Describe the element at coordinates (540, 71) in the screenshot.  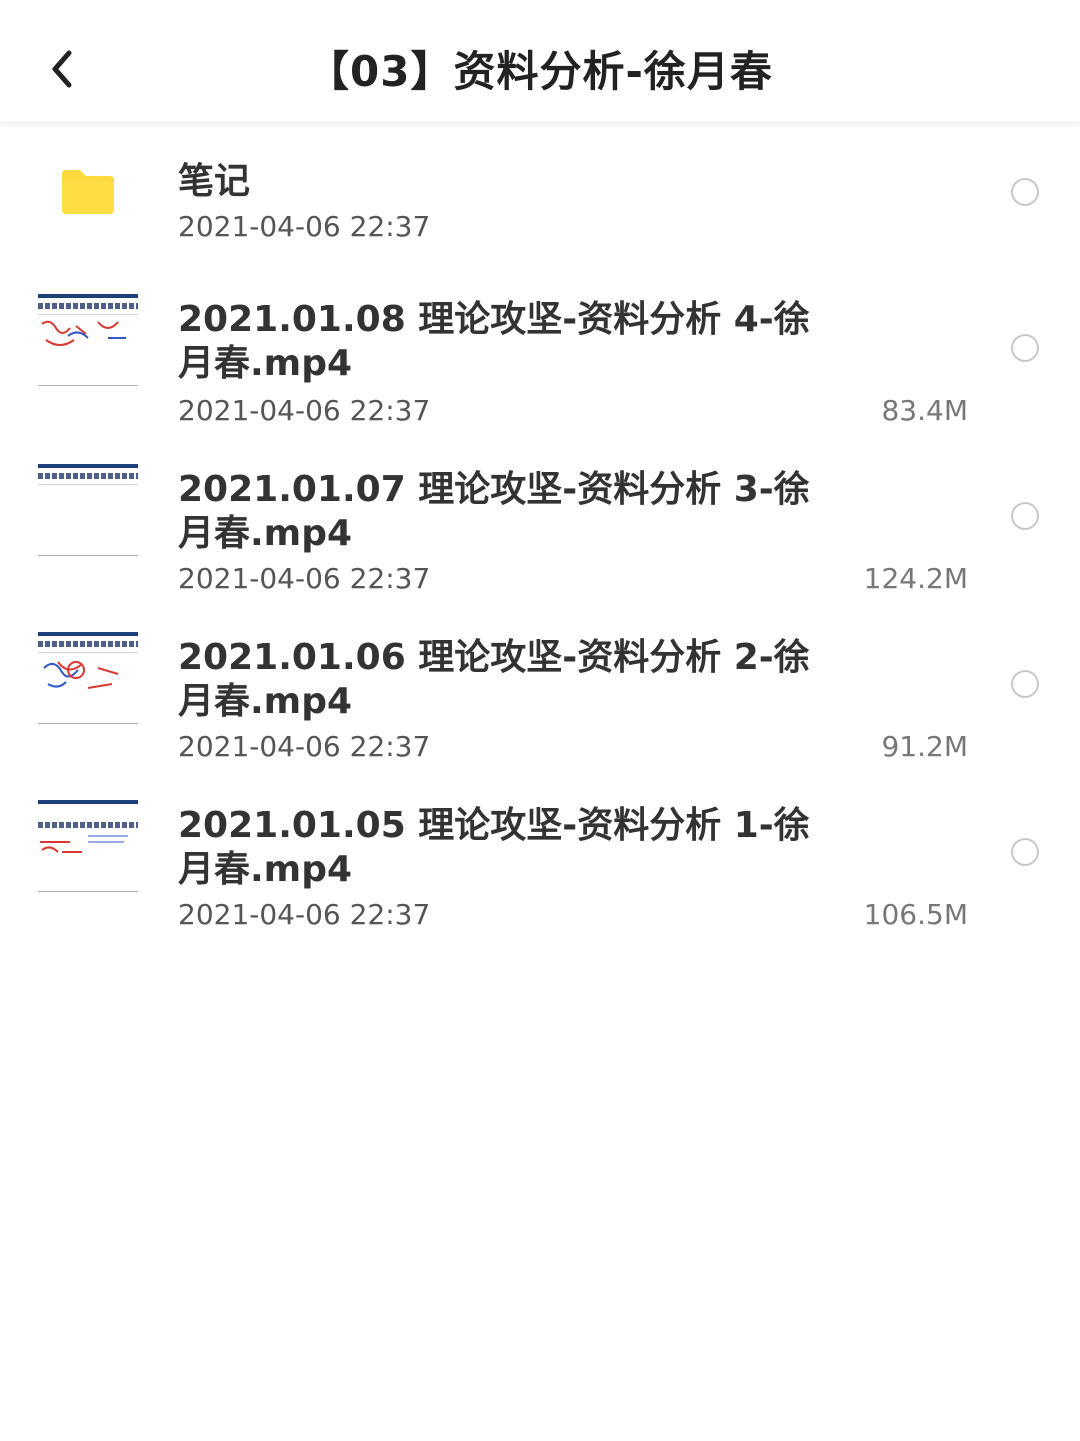
I see `page-title: 【03】资料分析-徐月春` at that location.